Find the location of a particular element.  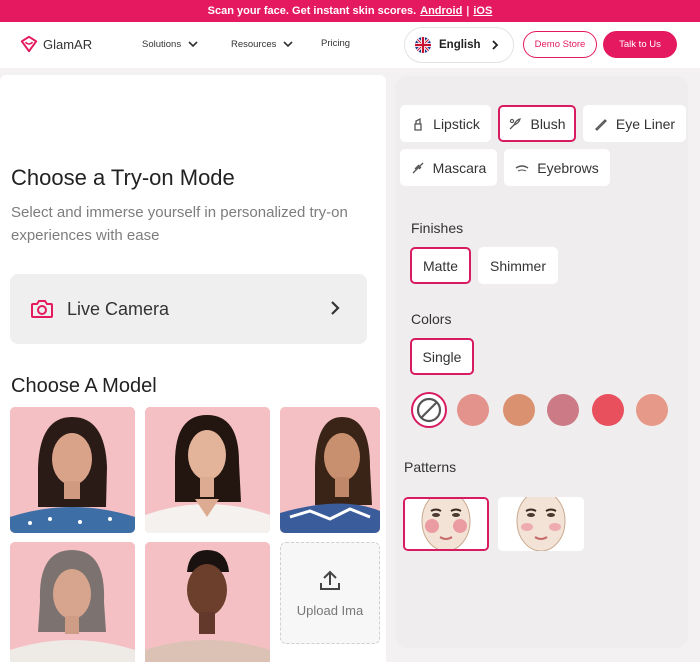

eyebrow-icon is located at coordinates (522, 167).